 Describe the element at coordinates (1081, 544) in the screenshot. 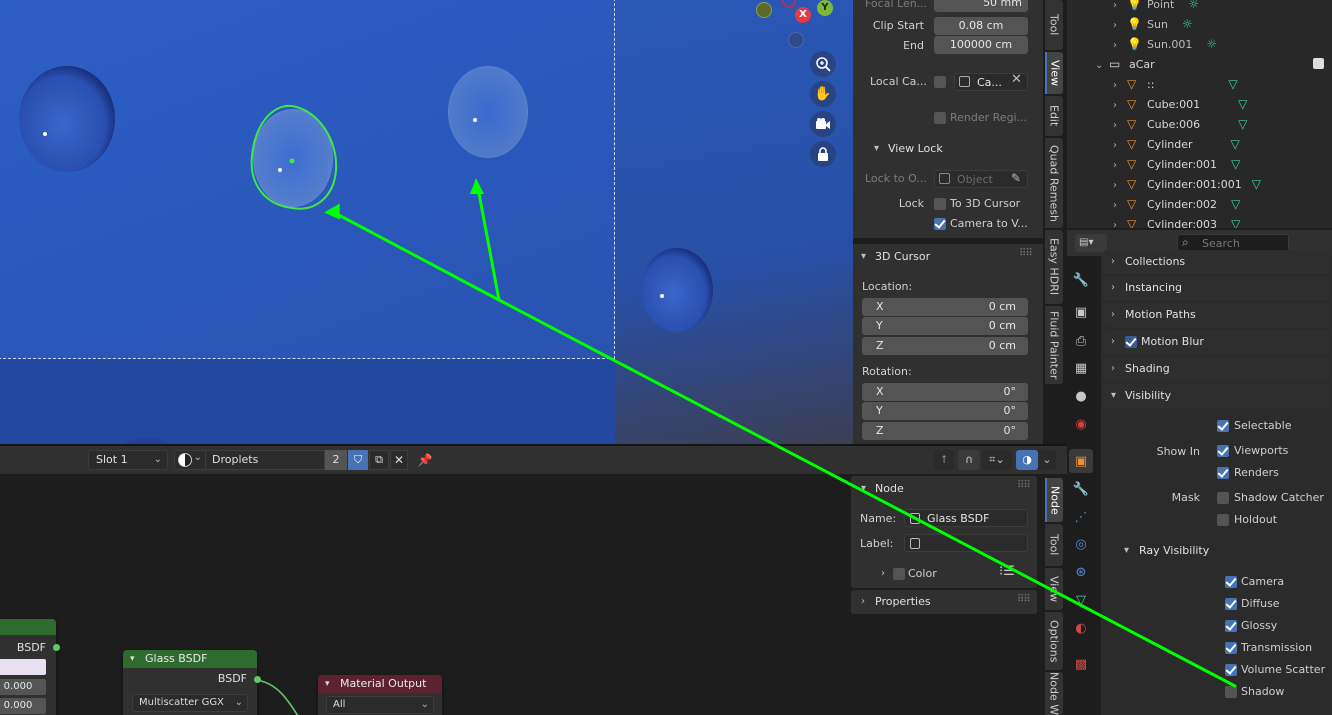

I see `physics-tab-icon: ◎` at that location.